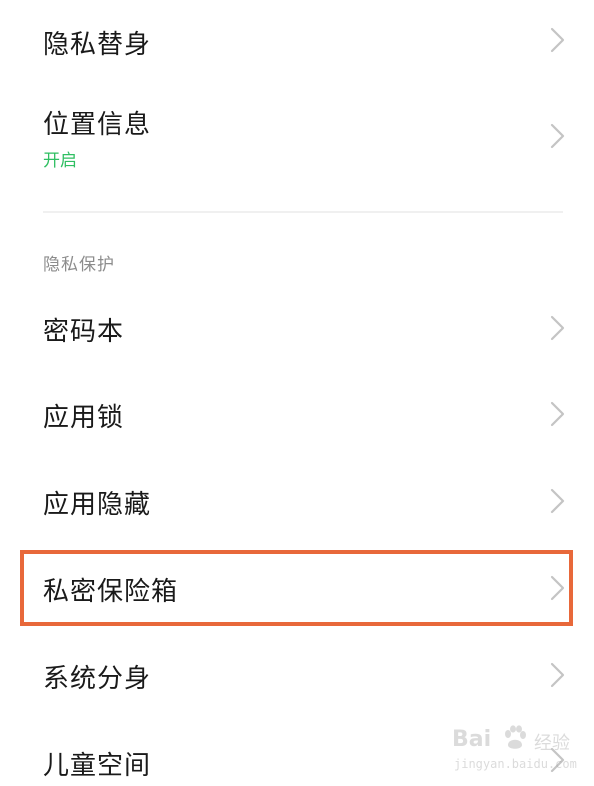  Describe the element at coordinates (552, 743) in the screenshot. I see `watermark-brand-cn: 经验` at that location.